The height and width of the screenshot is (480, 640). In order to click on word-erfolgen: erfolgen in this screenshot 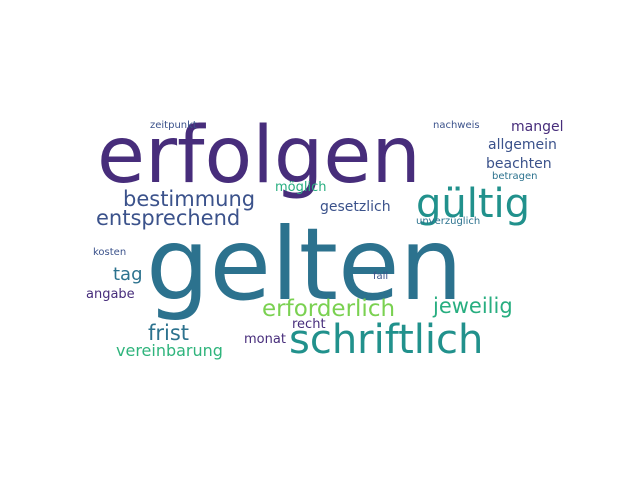, I will do `click(259, 156)`.